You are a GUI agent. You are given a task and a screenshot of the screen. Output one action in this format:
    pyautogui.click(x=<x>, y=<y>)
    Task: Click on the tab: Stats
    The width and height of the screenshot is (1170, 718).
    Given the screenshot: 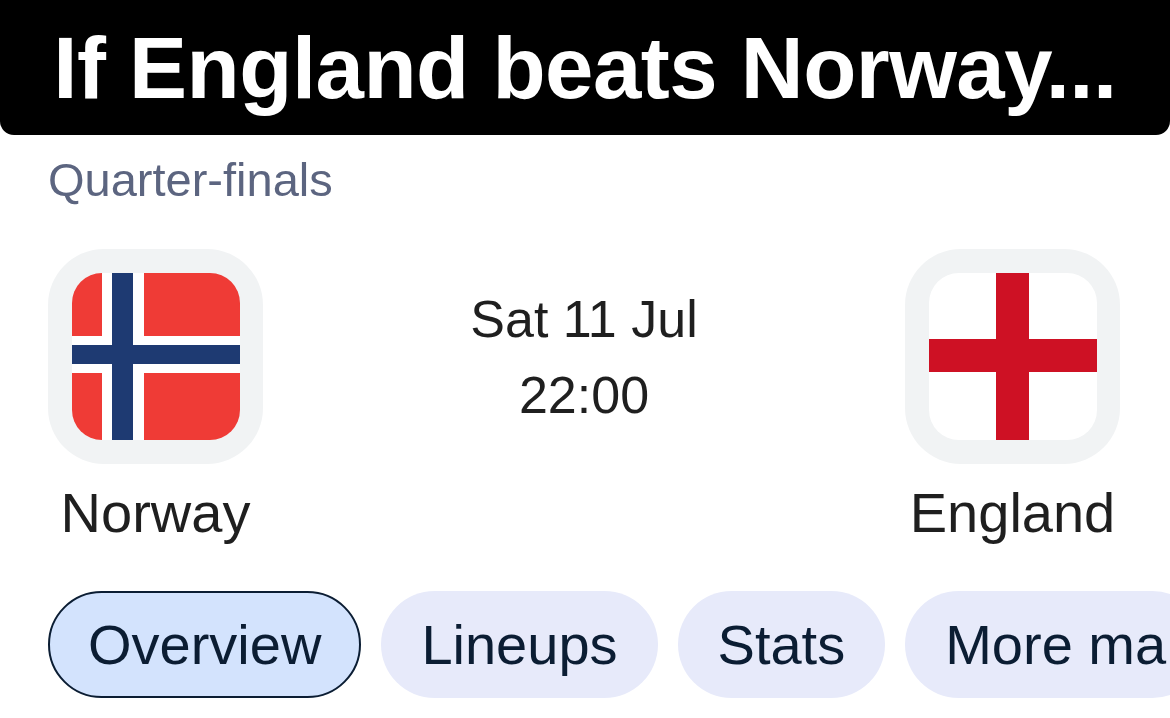 What is the action you would take?
    pyautogui.click(x=781, y=644)
    